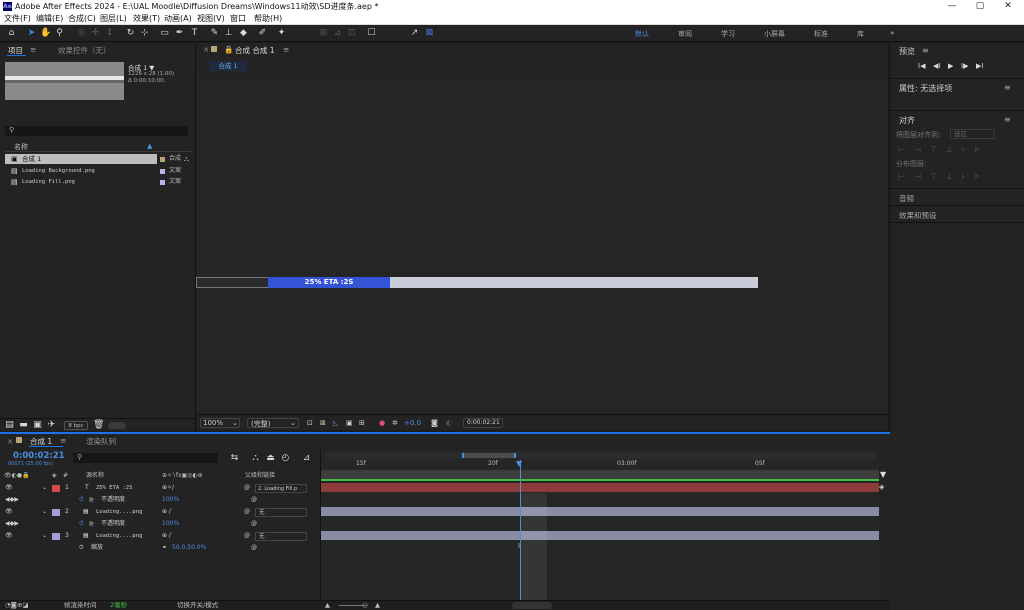  Describe the element at coordinates (892, 33) in the screenshot. I see `workspace-more-button: »` at that location.